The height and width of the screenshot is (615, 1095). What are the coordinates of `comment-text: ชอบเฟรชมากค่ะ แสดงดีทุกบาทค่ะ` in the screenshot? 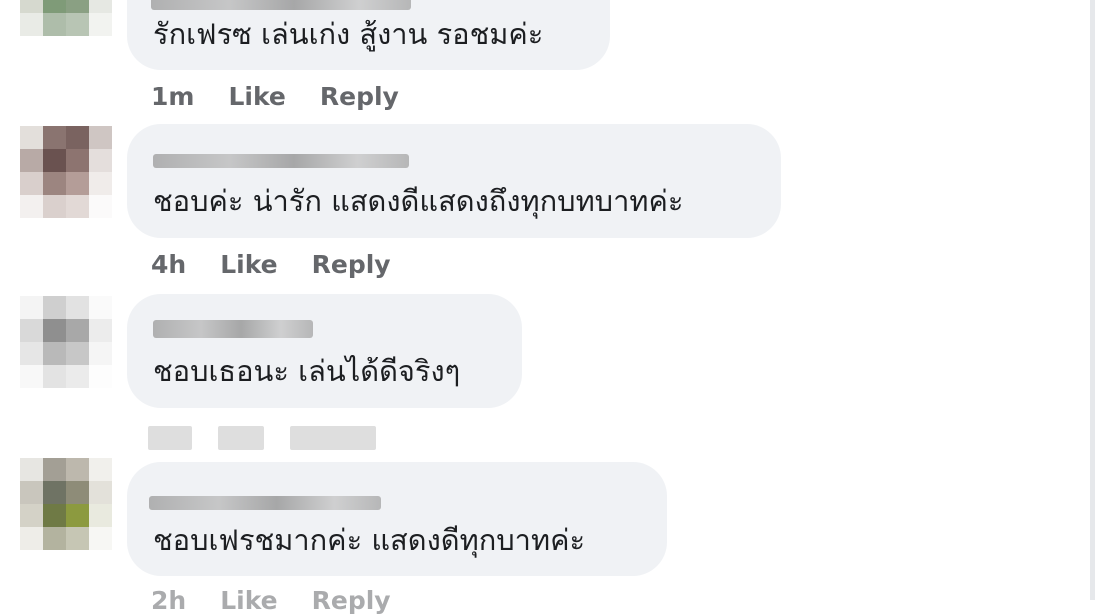 It's located at (369, 540).